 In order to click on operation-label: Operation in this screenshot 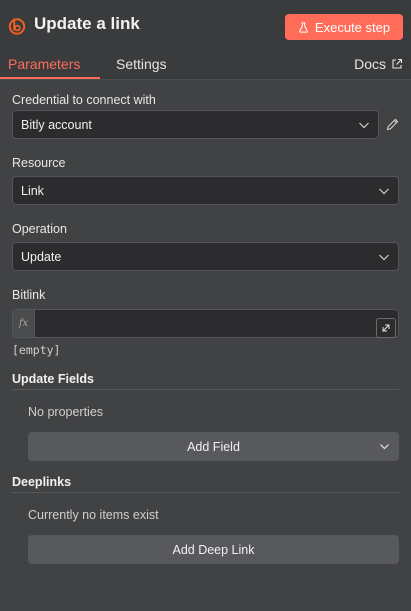, I will do `click(39, 229)`.